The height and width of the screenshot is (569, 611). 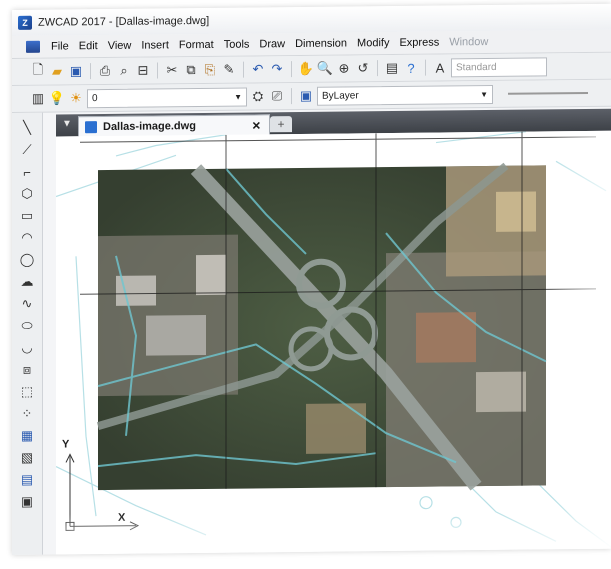 What do you see at coordinates (167, 97) in the screenshot?
I see `layer-select: 0 ▼` at bounding box center [167, 97].